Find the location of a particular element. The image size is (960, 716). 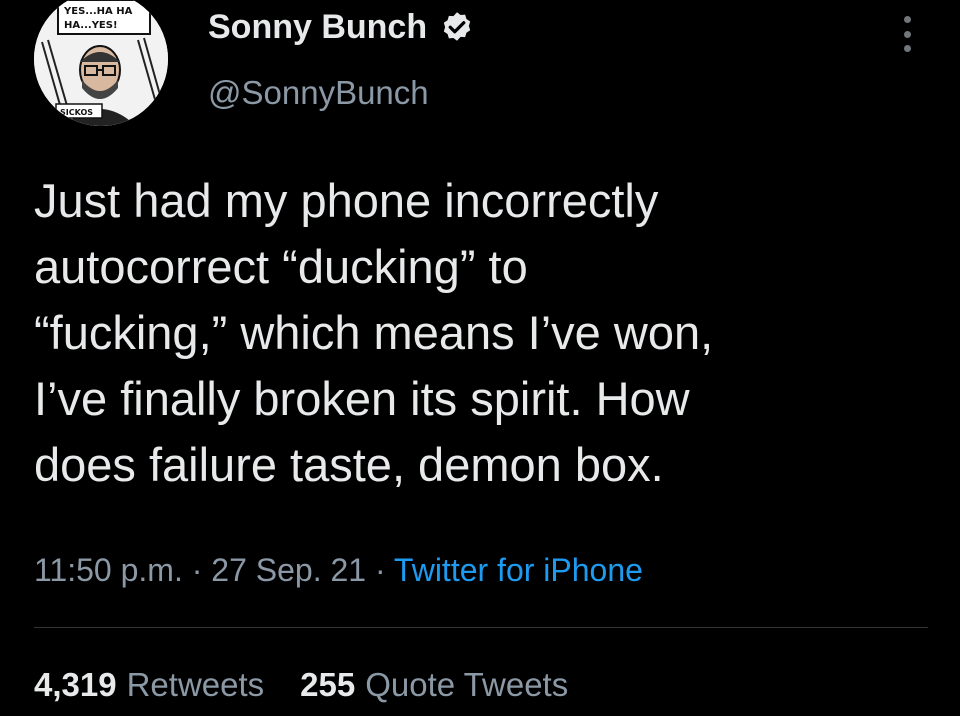

display-name: Sonny Bunch is located at coordinates (317, 27).